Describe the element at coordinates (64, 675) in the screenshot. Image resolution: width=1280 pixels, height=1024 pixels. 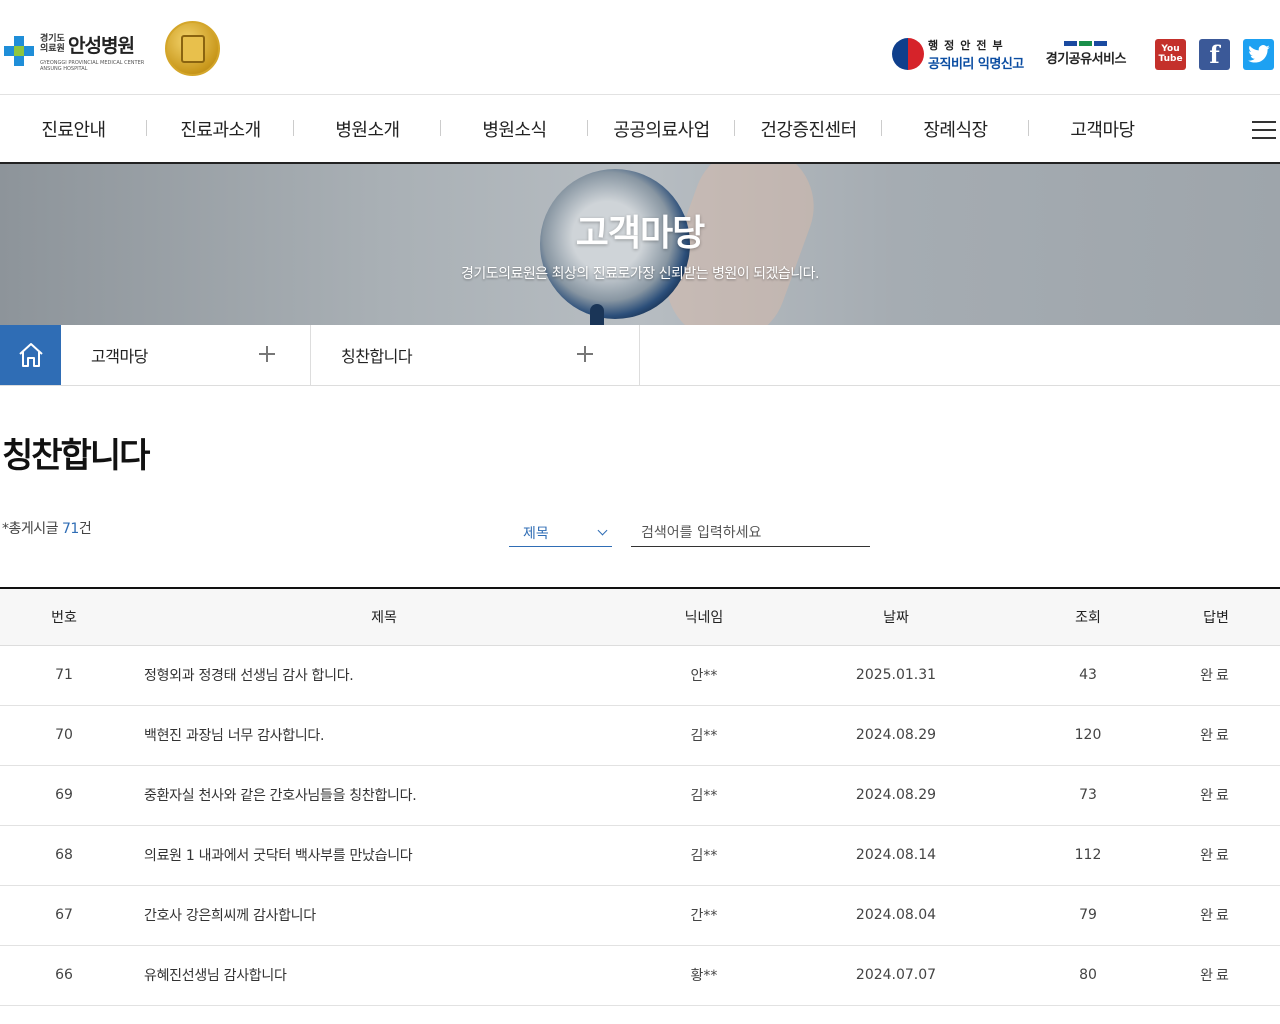
I see `row-number: 71` at that location.